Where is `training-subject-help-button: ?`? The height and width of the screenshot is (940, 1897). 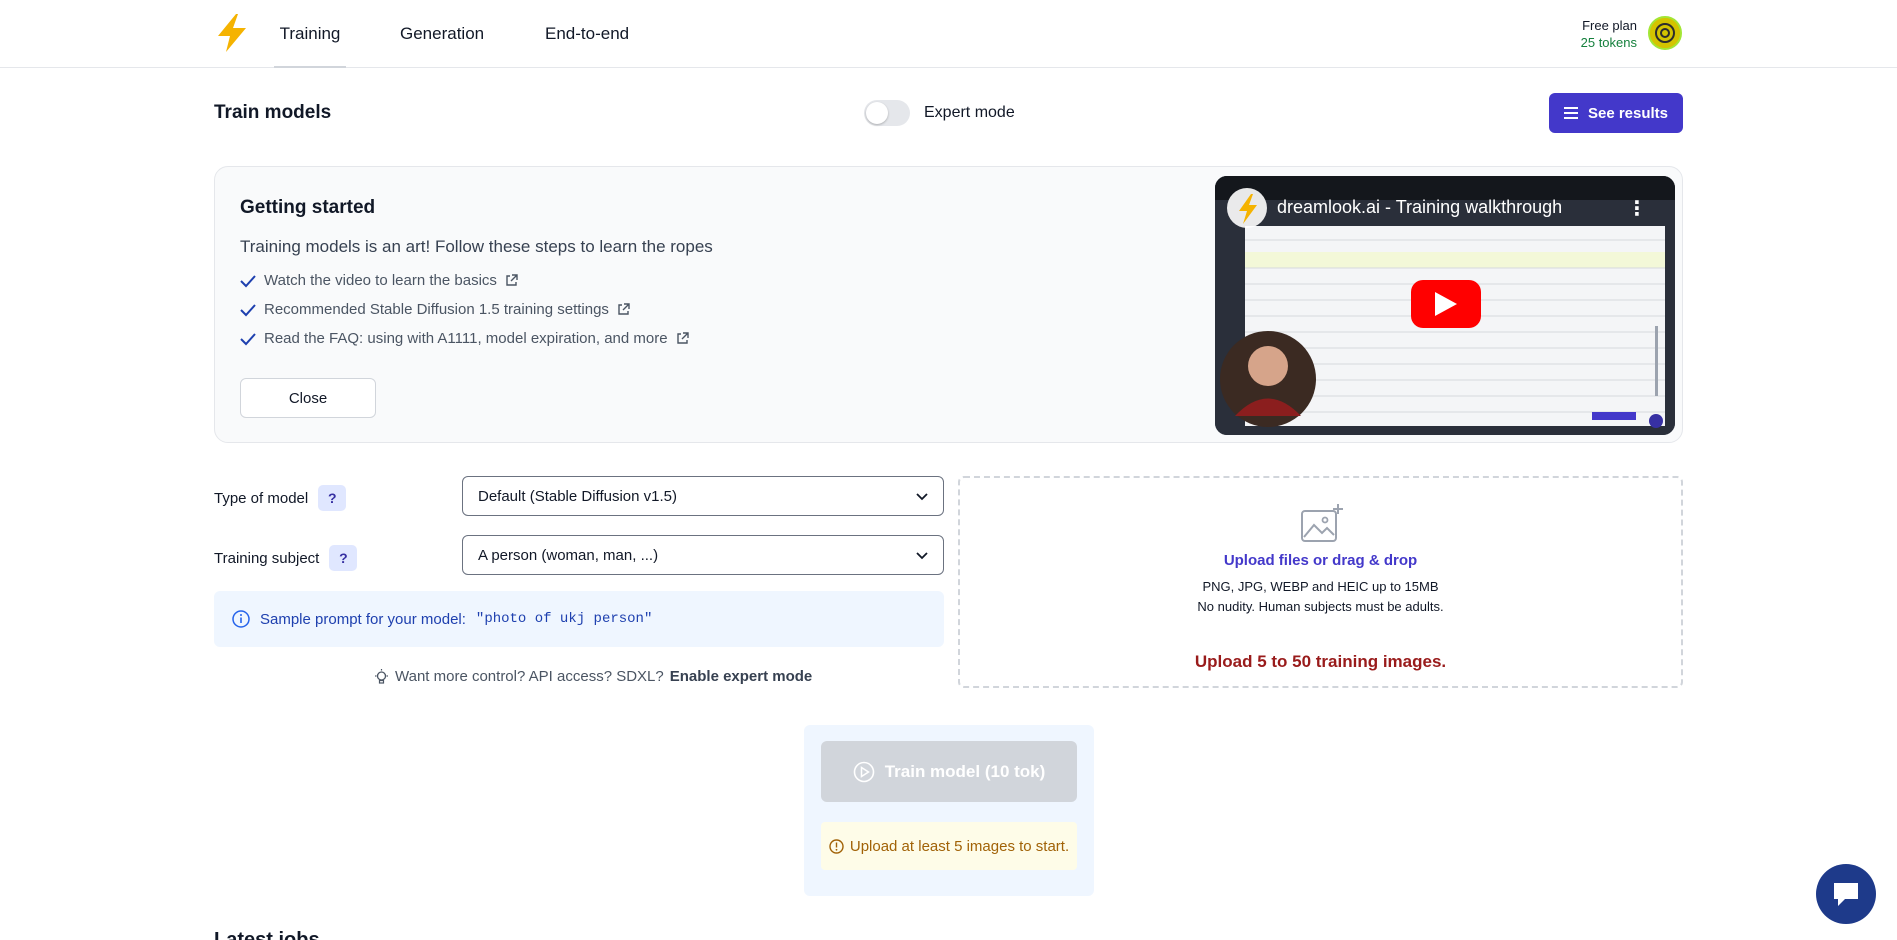
training-subject-help-button: ? is located at coordinates (343, 558).